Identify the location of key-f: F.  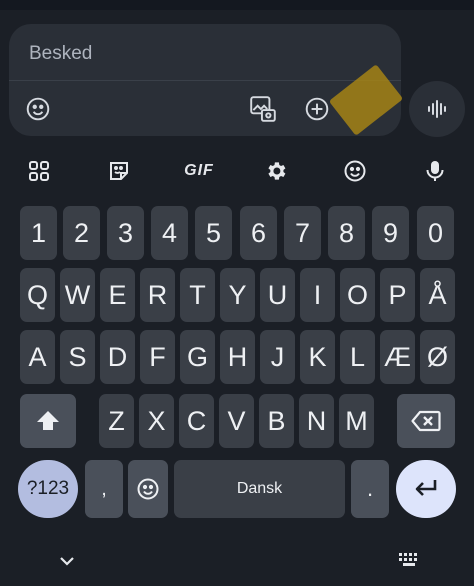
(157, 357).